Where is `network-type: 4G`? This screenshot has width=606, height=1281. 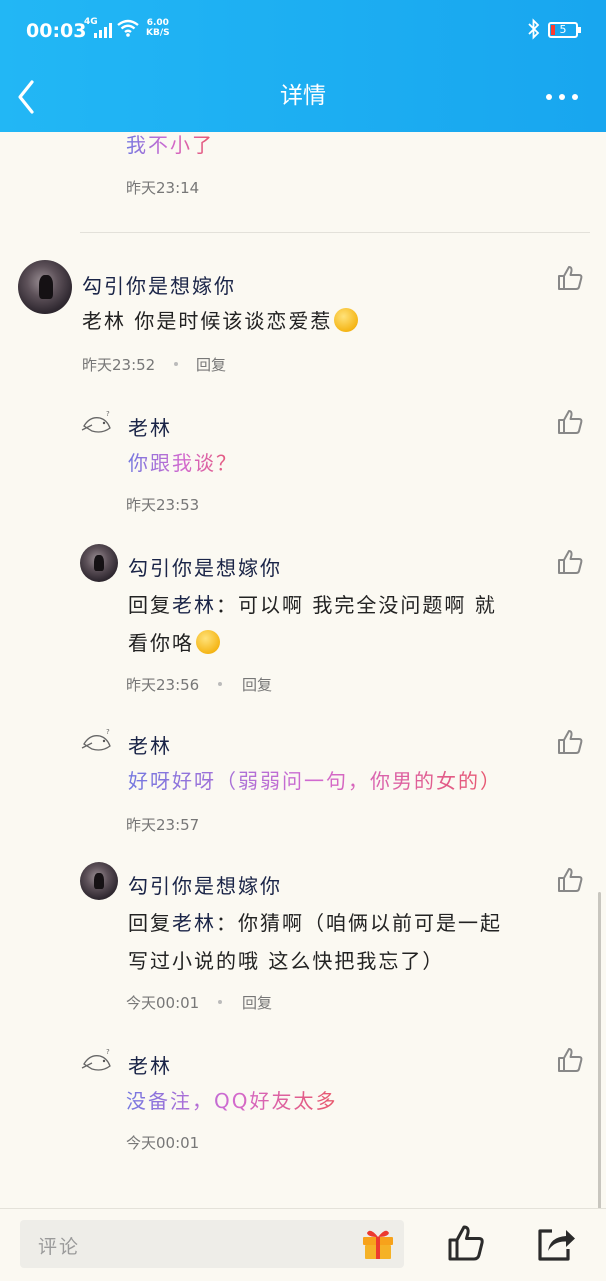
network-type: 4G is located at coordinates (91, 22).